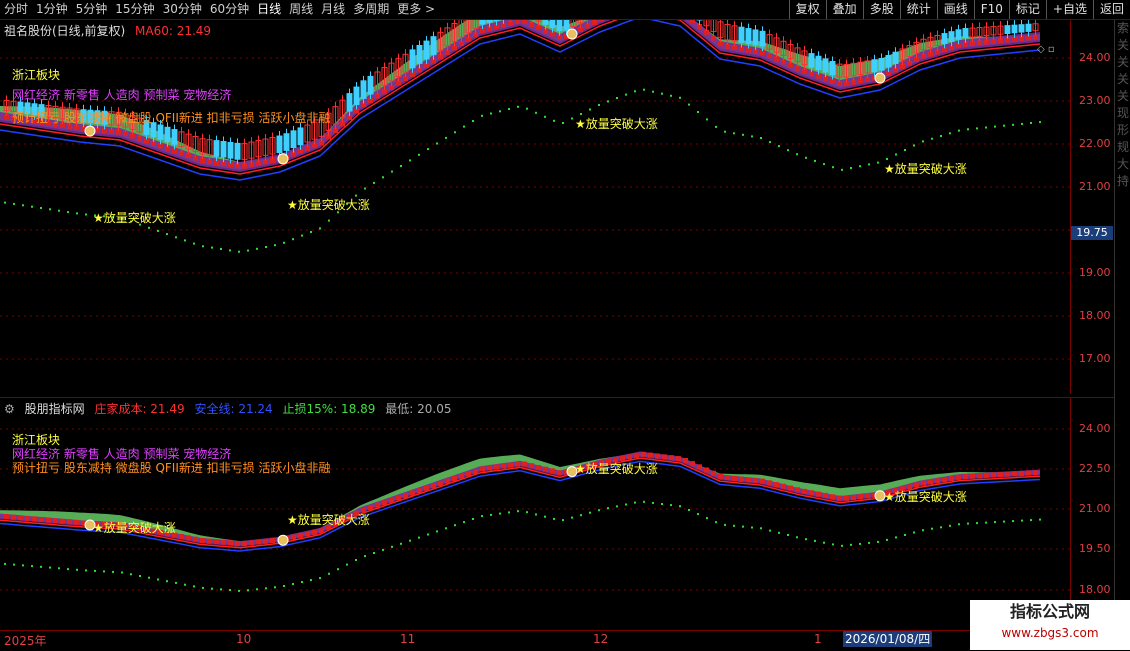 The image size is (1130, 651). Describe the element at coordinates (1122, 147) in the screenshot. I see `side-tab: 规` at that location.